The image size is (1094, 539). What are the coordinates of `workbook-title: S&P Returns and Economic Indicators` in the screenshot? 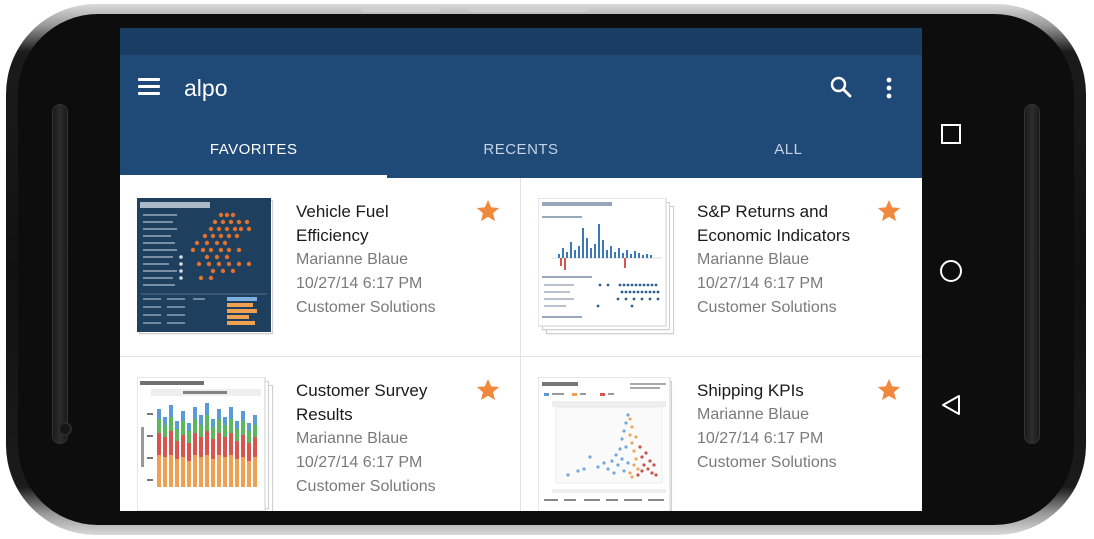 It's located at (774, 223).